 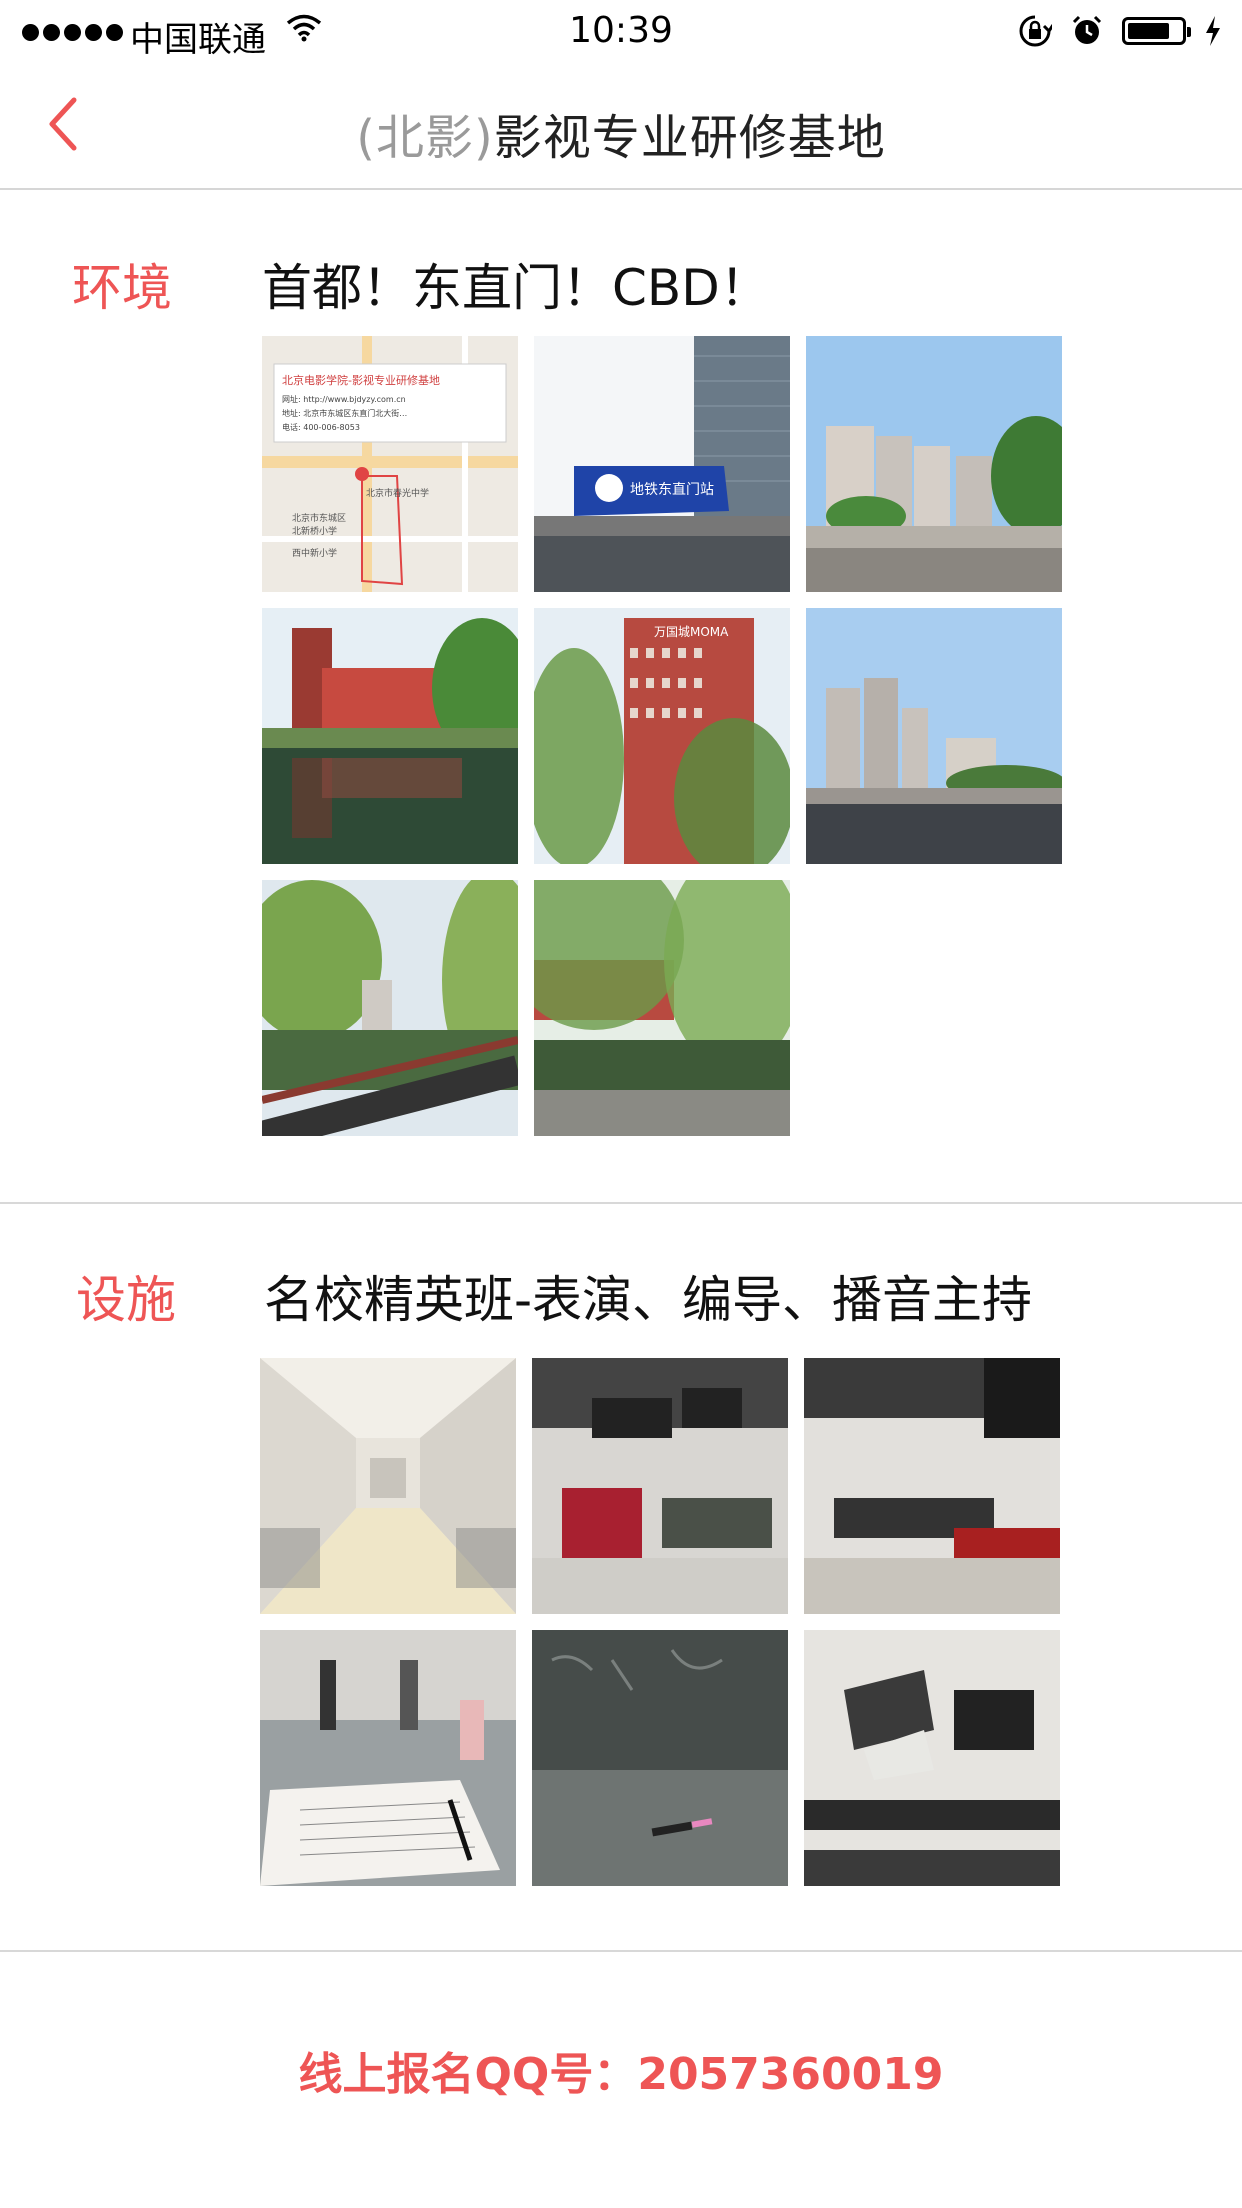 What do you see at coordinates (425, 138) in the screenshot?
I see `page-title-prefix: (北影)` at bounding box center [425, 138].